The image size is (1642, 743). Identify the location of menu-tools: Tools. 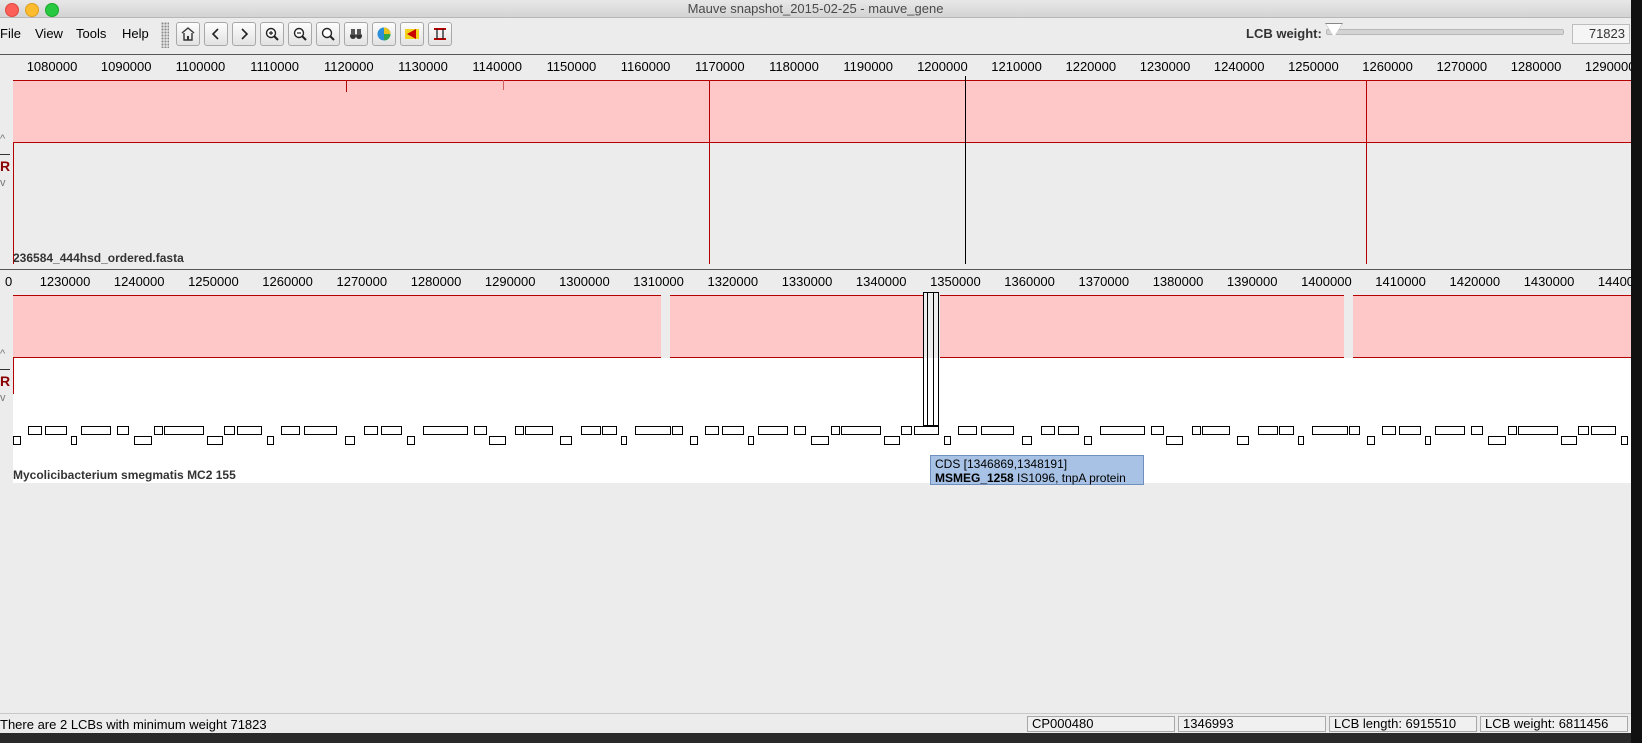
(91, 33).